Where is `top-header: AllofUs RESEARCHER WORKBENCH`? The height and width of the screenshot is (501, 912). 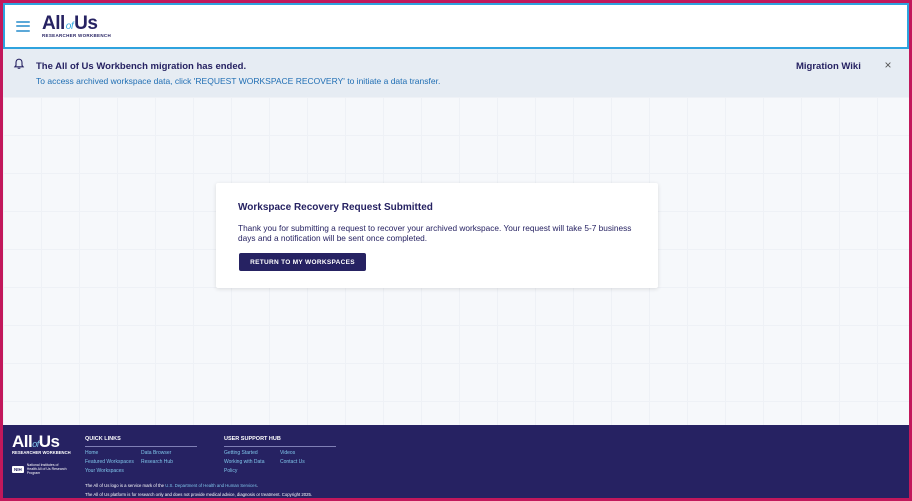
top-header: AllofUs RESEARCHER WORKBENCH is located at coordinates (456, 26).